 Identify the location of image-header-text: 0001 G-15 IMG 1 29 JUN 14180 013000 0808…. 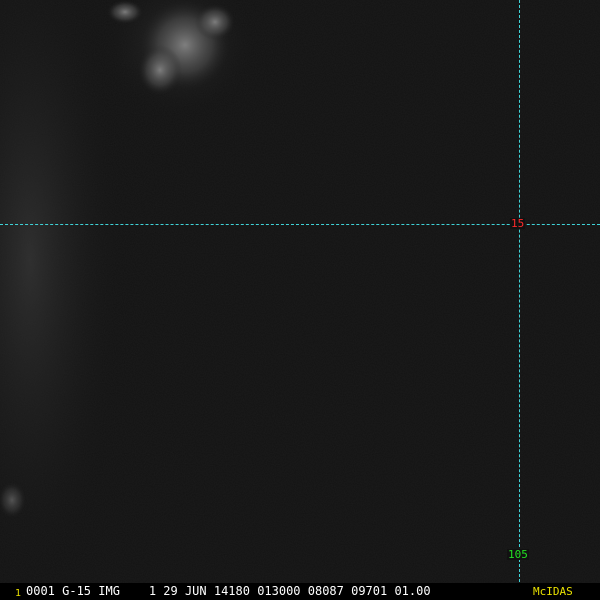
(228, 591).